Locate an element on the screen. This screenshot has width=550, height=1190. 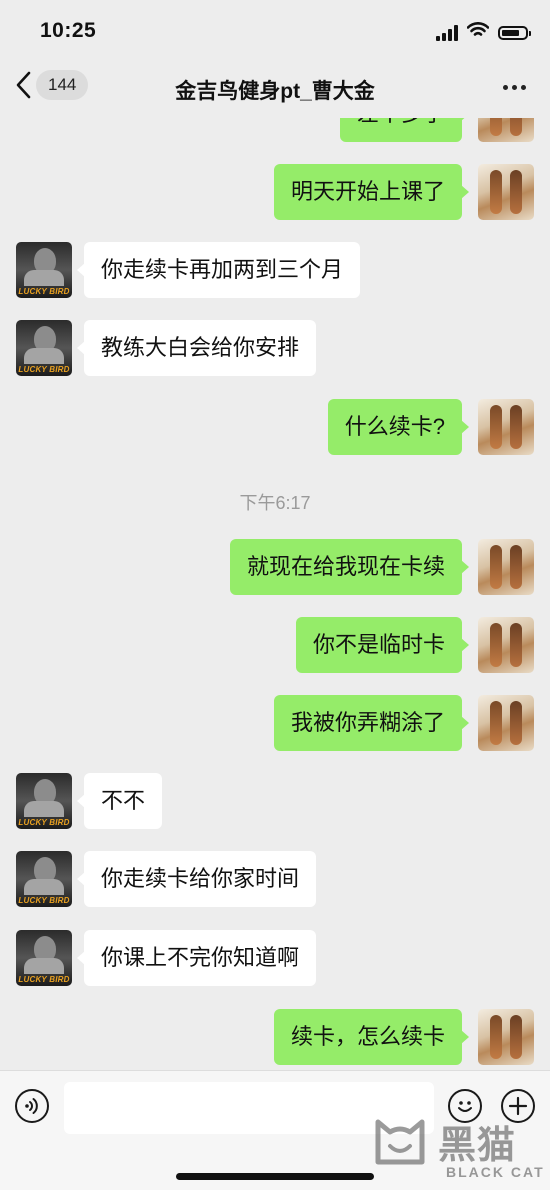
message-bubble: 明天开始上课了 is located at coordinates (371, 192).